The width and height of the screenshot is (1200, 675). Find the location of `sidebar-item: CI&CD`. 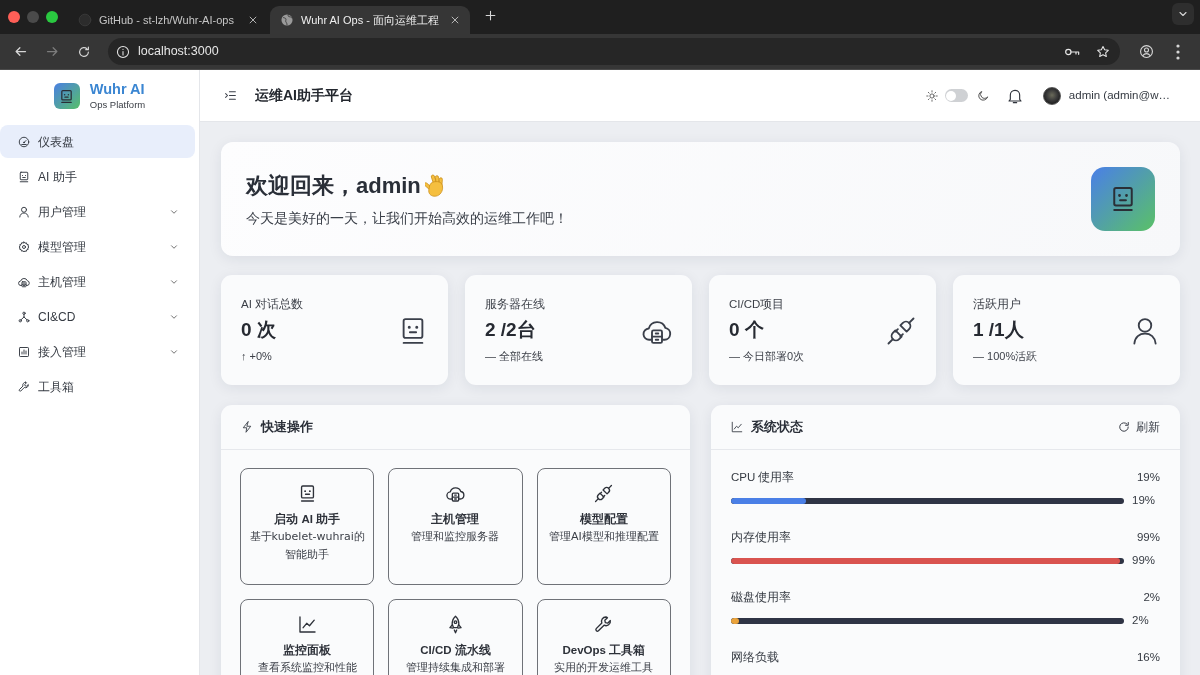

sidebar-item: CI&CD is located at coordinates (97, 316).